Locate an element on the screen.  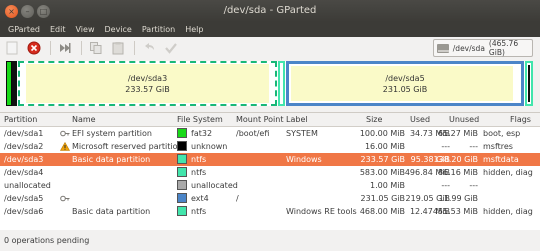
copy-icon is located at coordinates (96, 48).